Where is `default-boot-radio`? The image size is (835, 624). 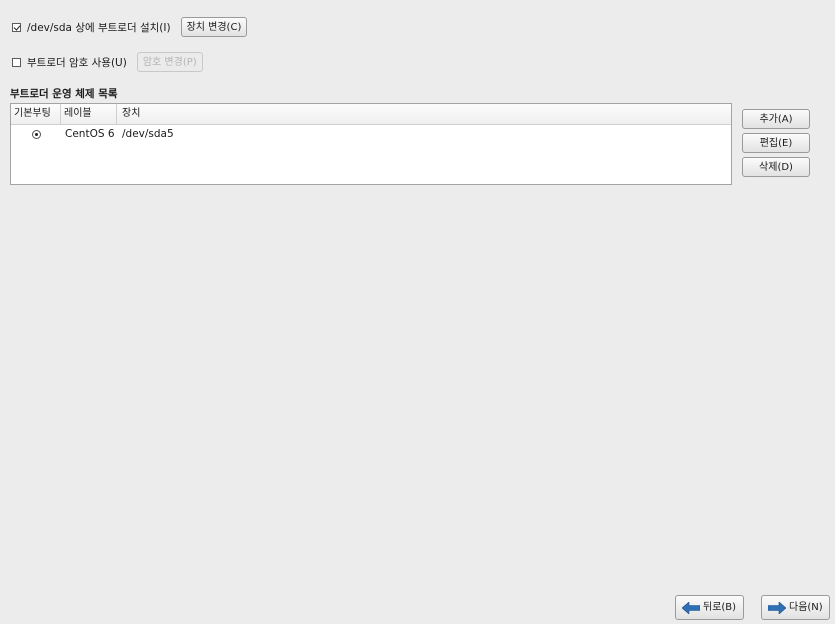
default-boot-radio is located at coordinates (36, 134).